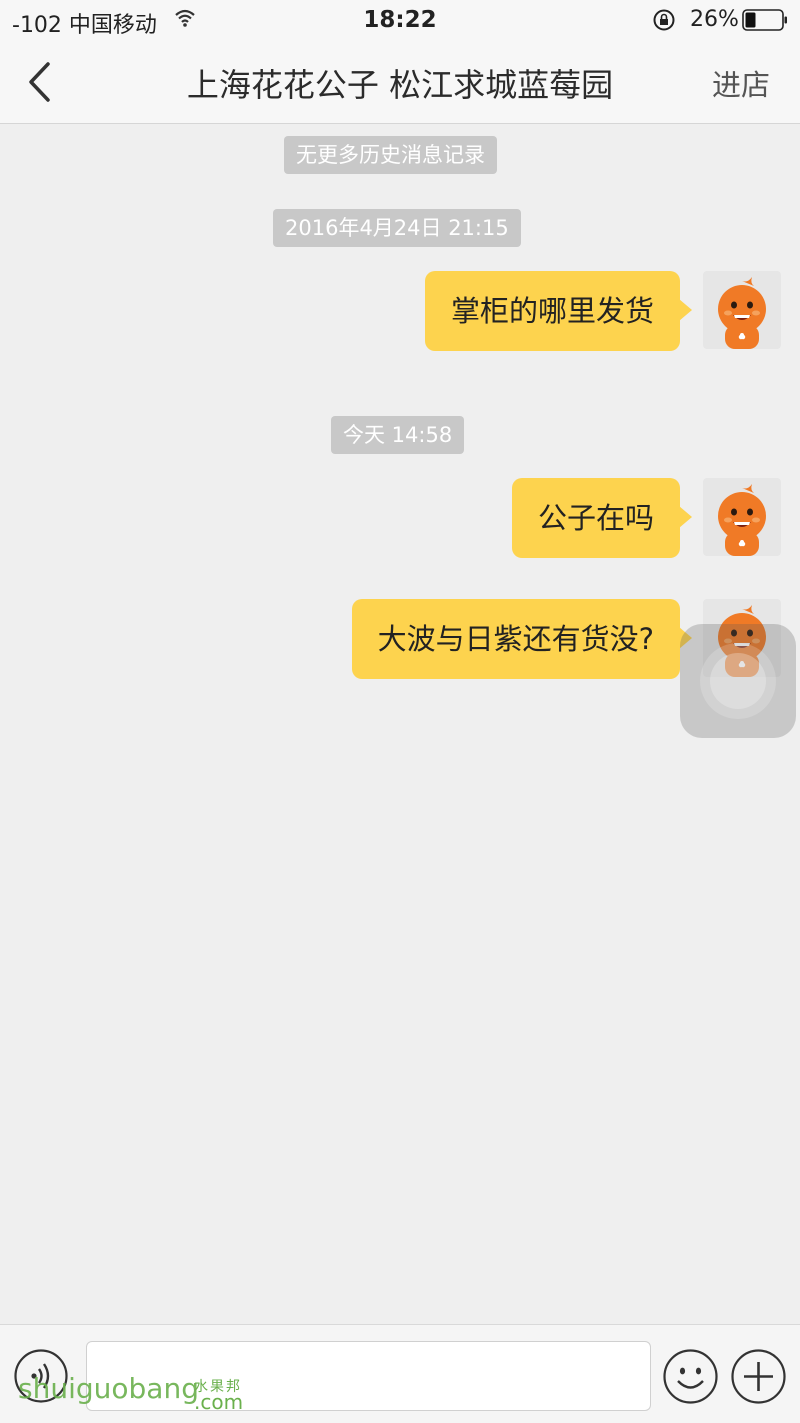  Describe the element at coordinates (398, 435) in the screenshot. I see `timestamp-pill: 今天 14:58` at that location.